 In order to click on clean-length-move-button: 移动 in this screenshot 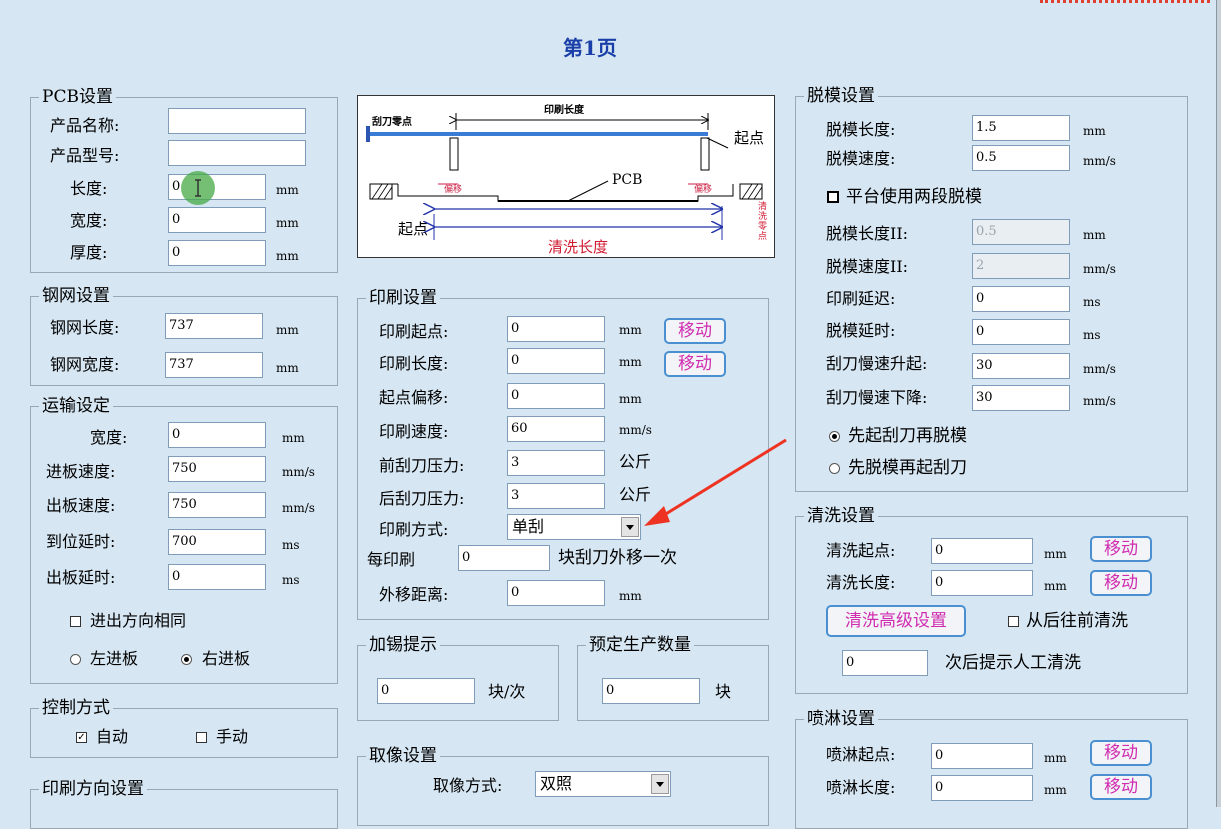, I will do `click(1121, 583)`.